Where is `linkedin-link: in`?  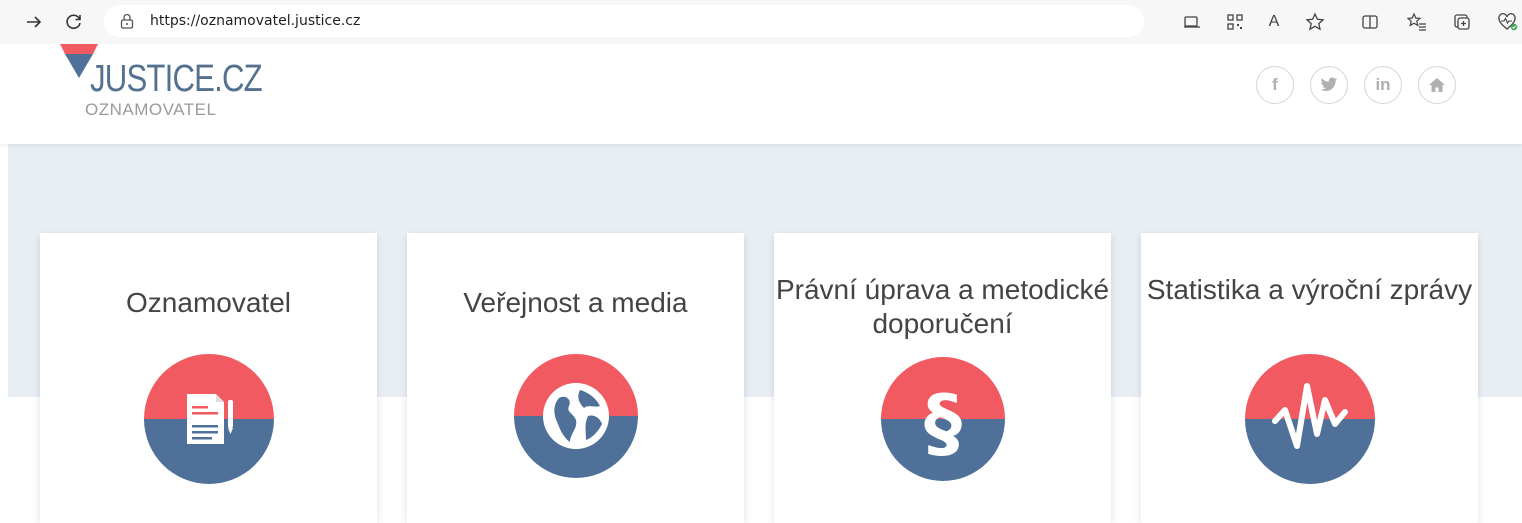 linkedin-link: in is located at coordinates (1383, 85).